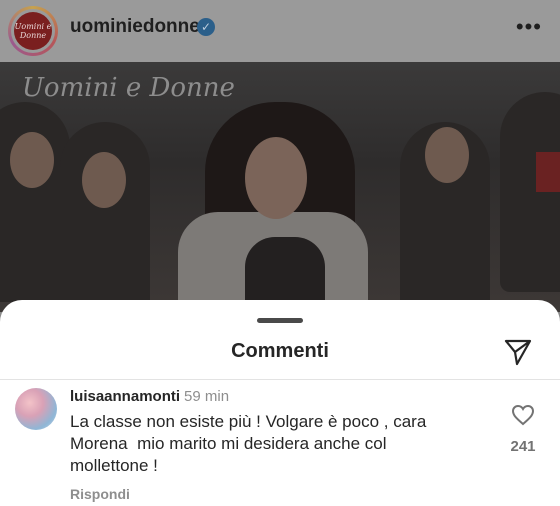  I want to click on send-icon, so click(518, 352).